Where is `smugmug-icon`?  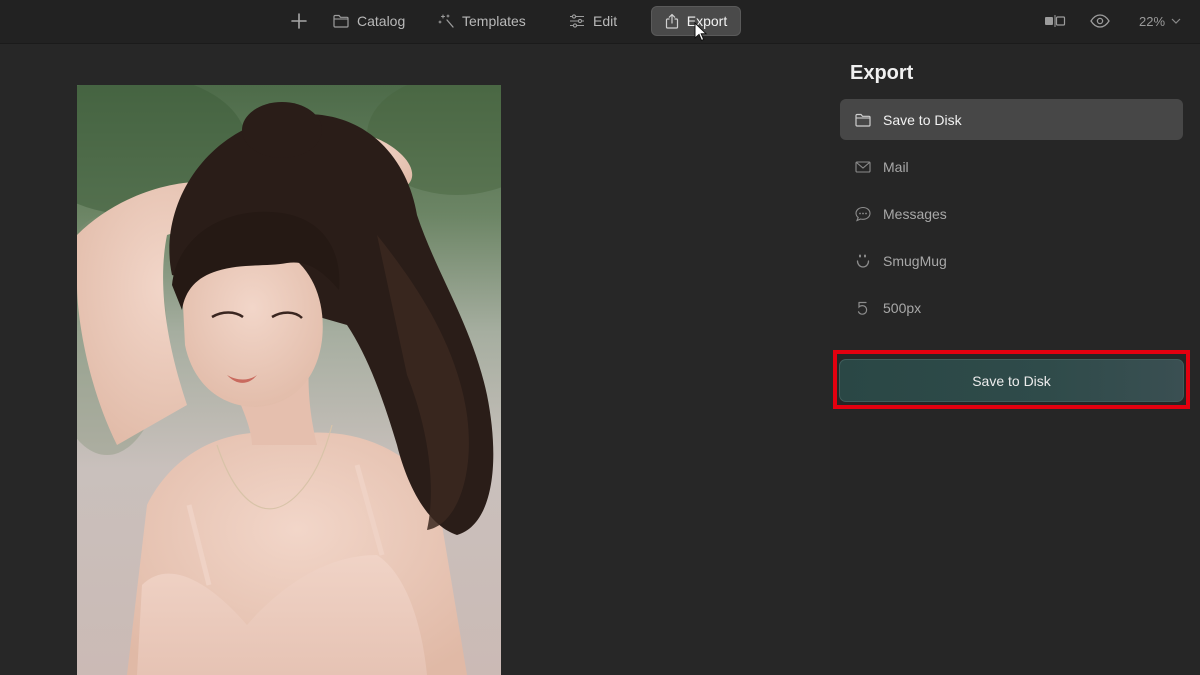 smugmug-icon is located at coordinates (863, 261).